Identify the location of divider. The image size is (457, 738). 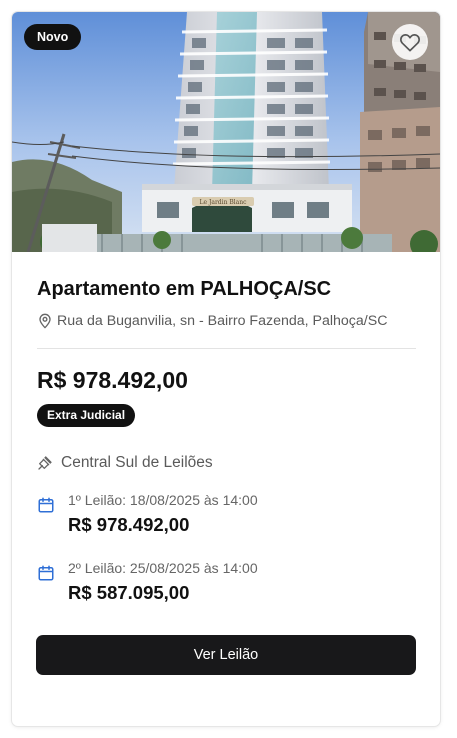
(226, 348).